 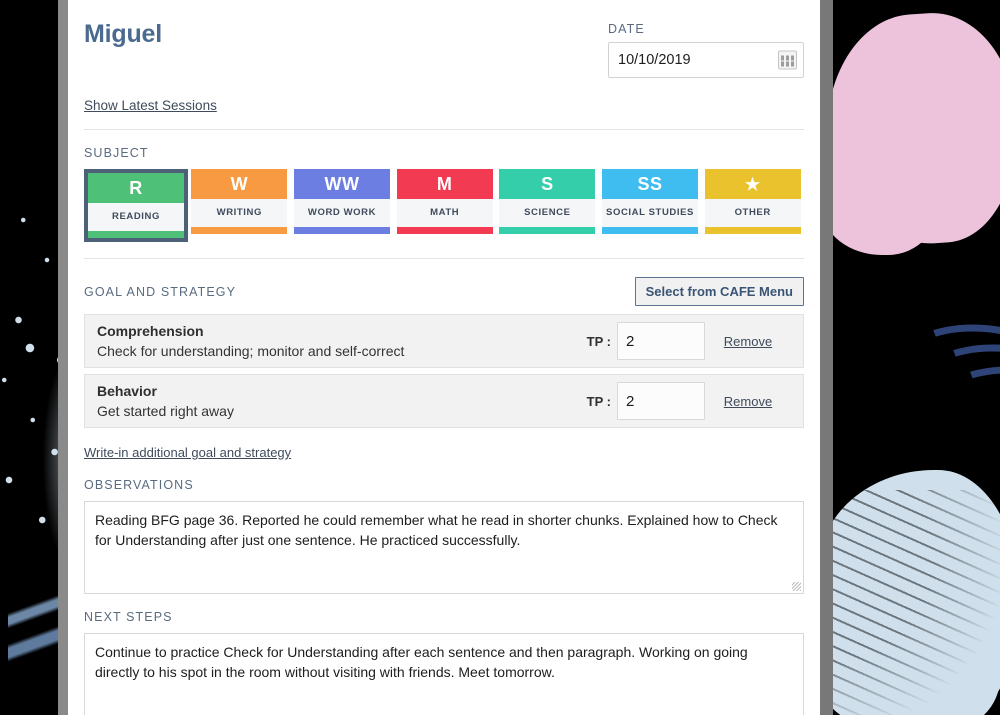 I want to click on goal-row: Behavior Get started right away TP : Remove, so click(x=444, y=401).